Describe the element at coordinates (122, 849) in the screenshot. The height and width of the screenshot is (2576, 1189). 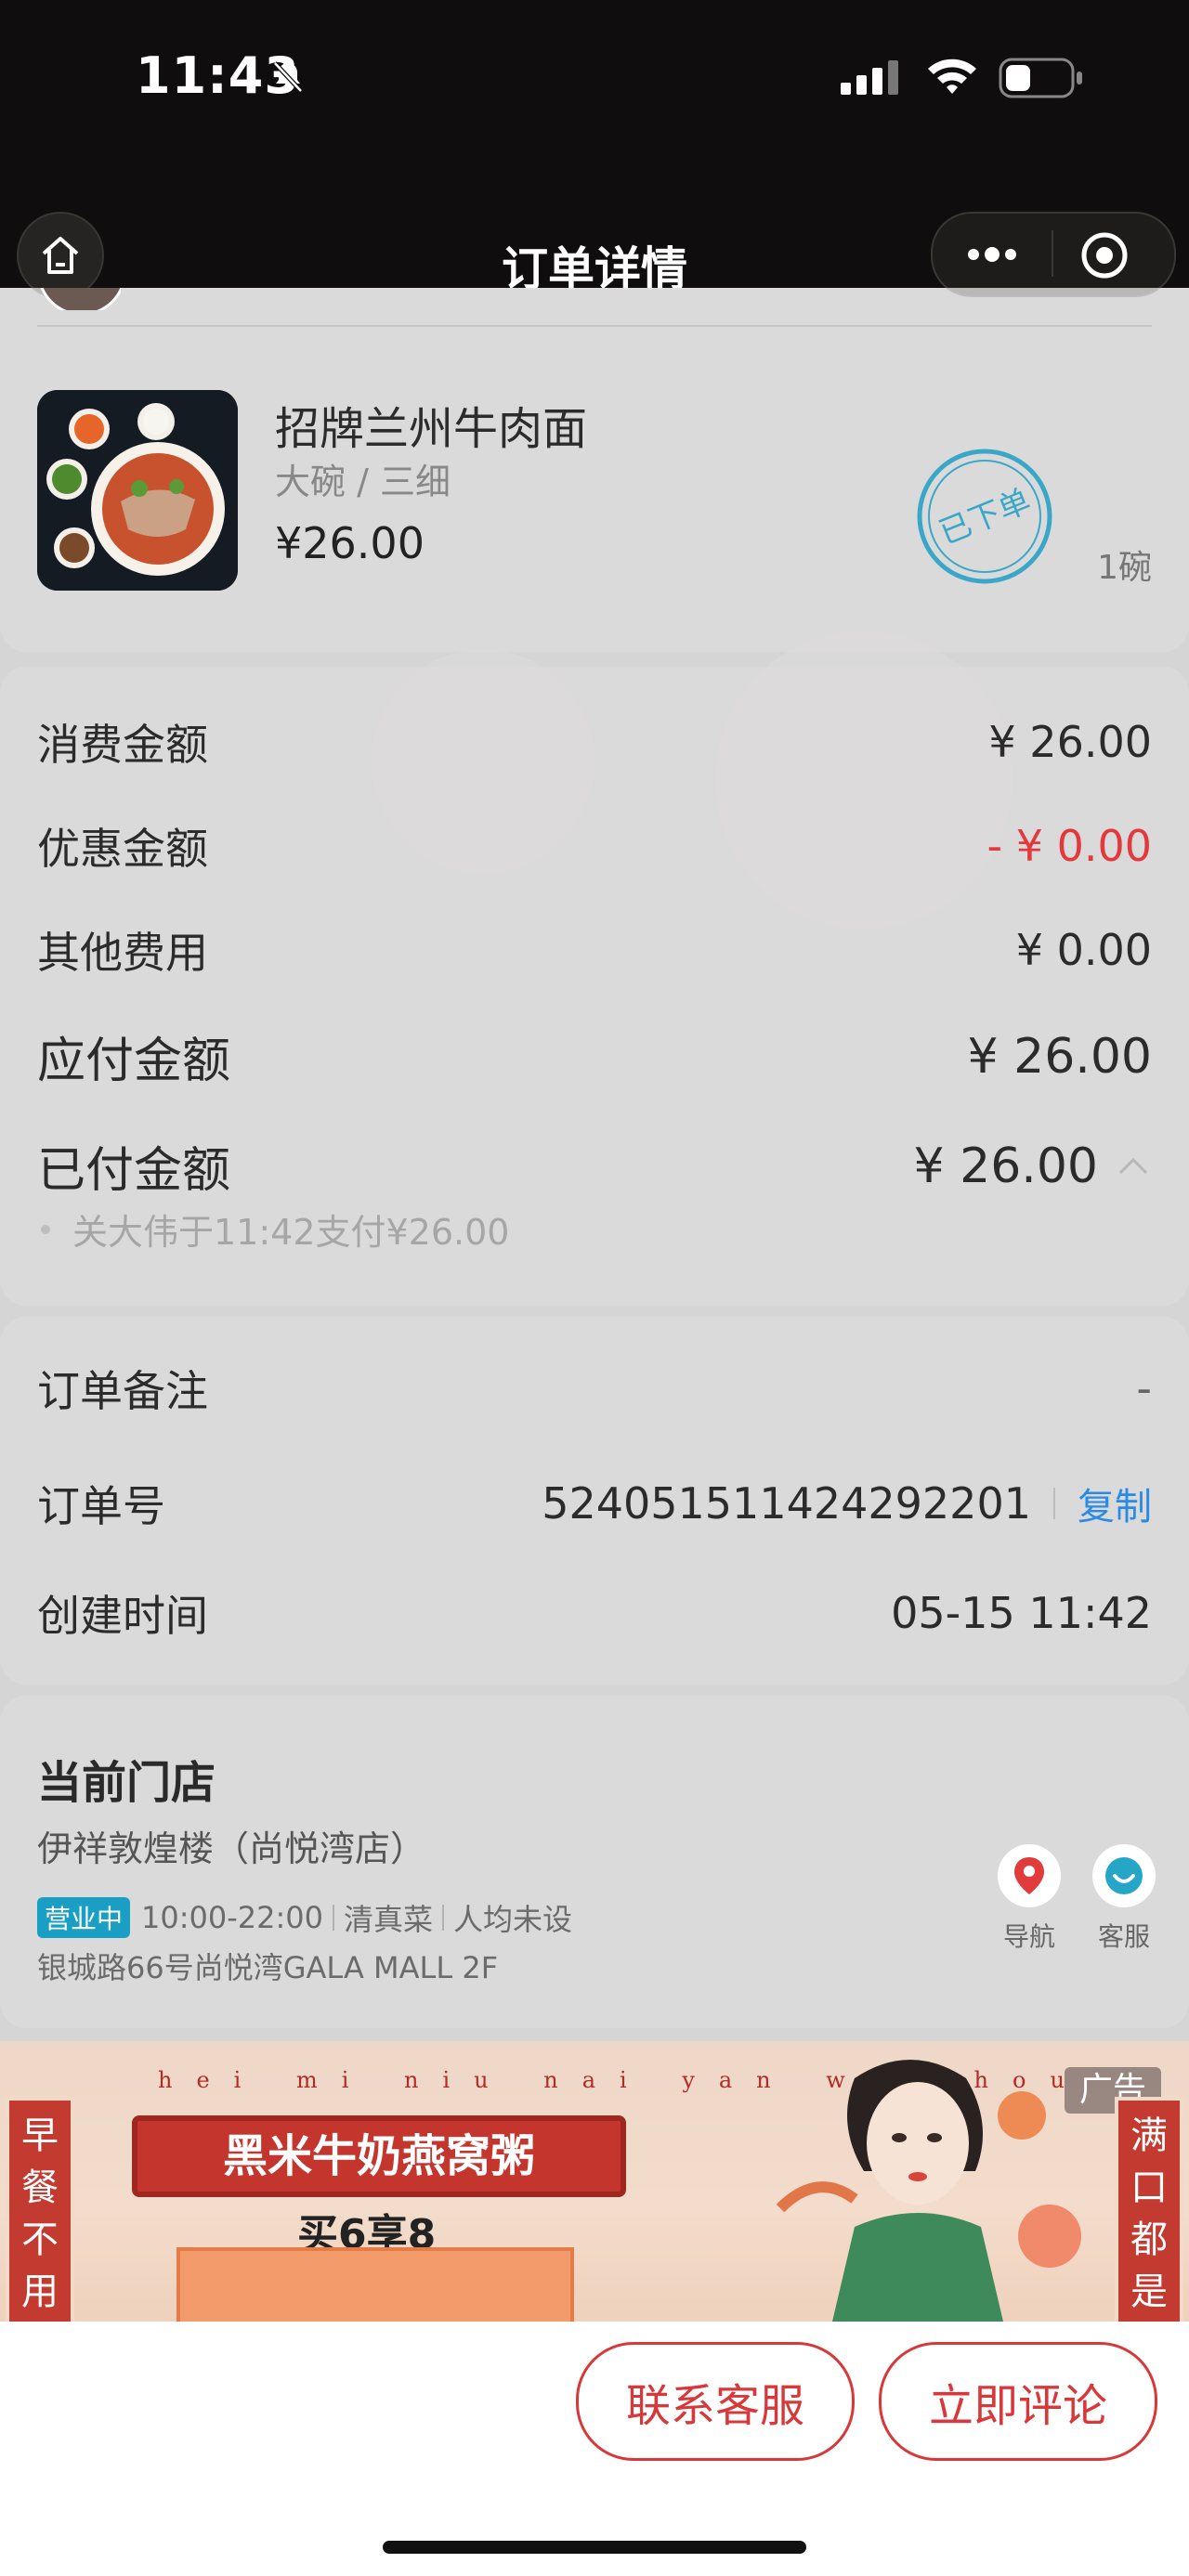
I see `discount-label: 优惠金额` at that location.